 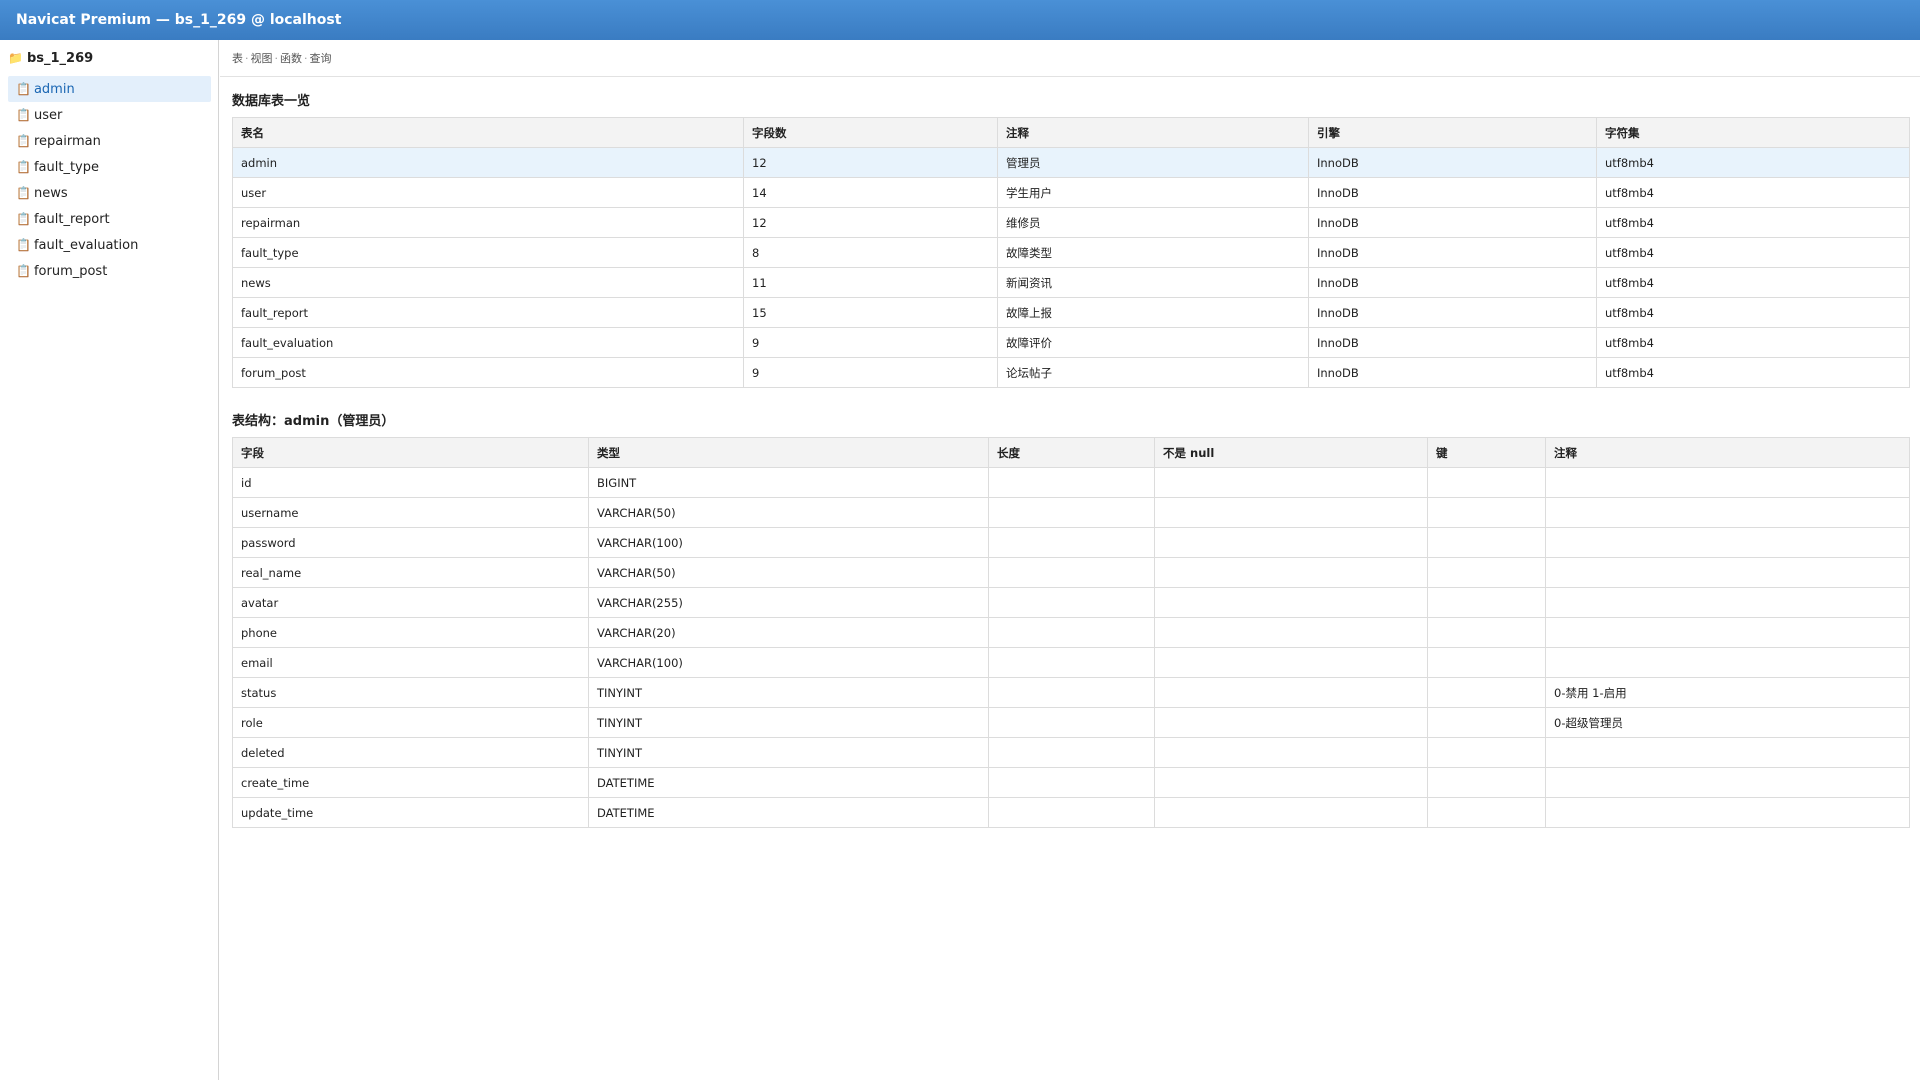 What do you see at coordinates (1753, 132) in the screenshot?
I see `column-header: 字符集` at bounding box center [1753, 132].